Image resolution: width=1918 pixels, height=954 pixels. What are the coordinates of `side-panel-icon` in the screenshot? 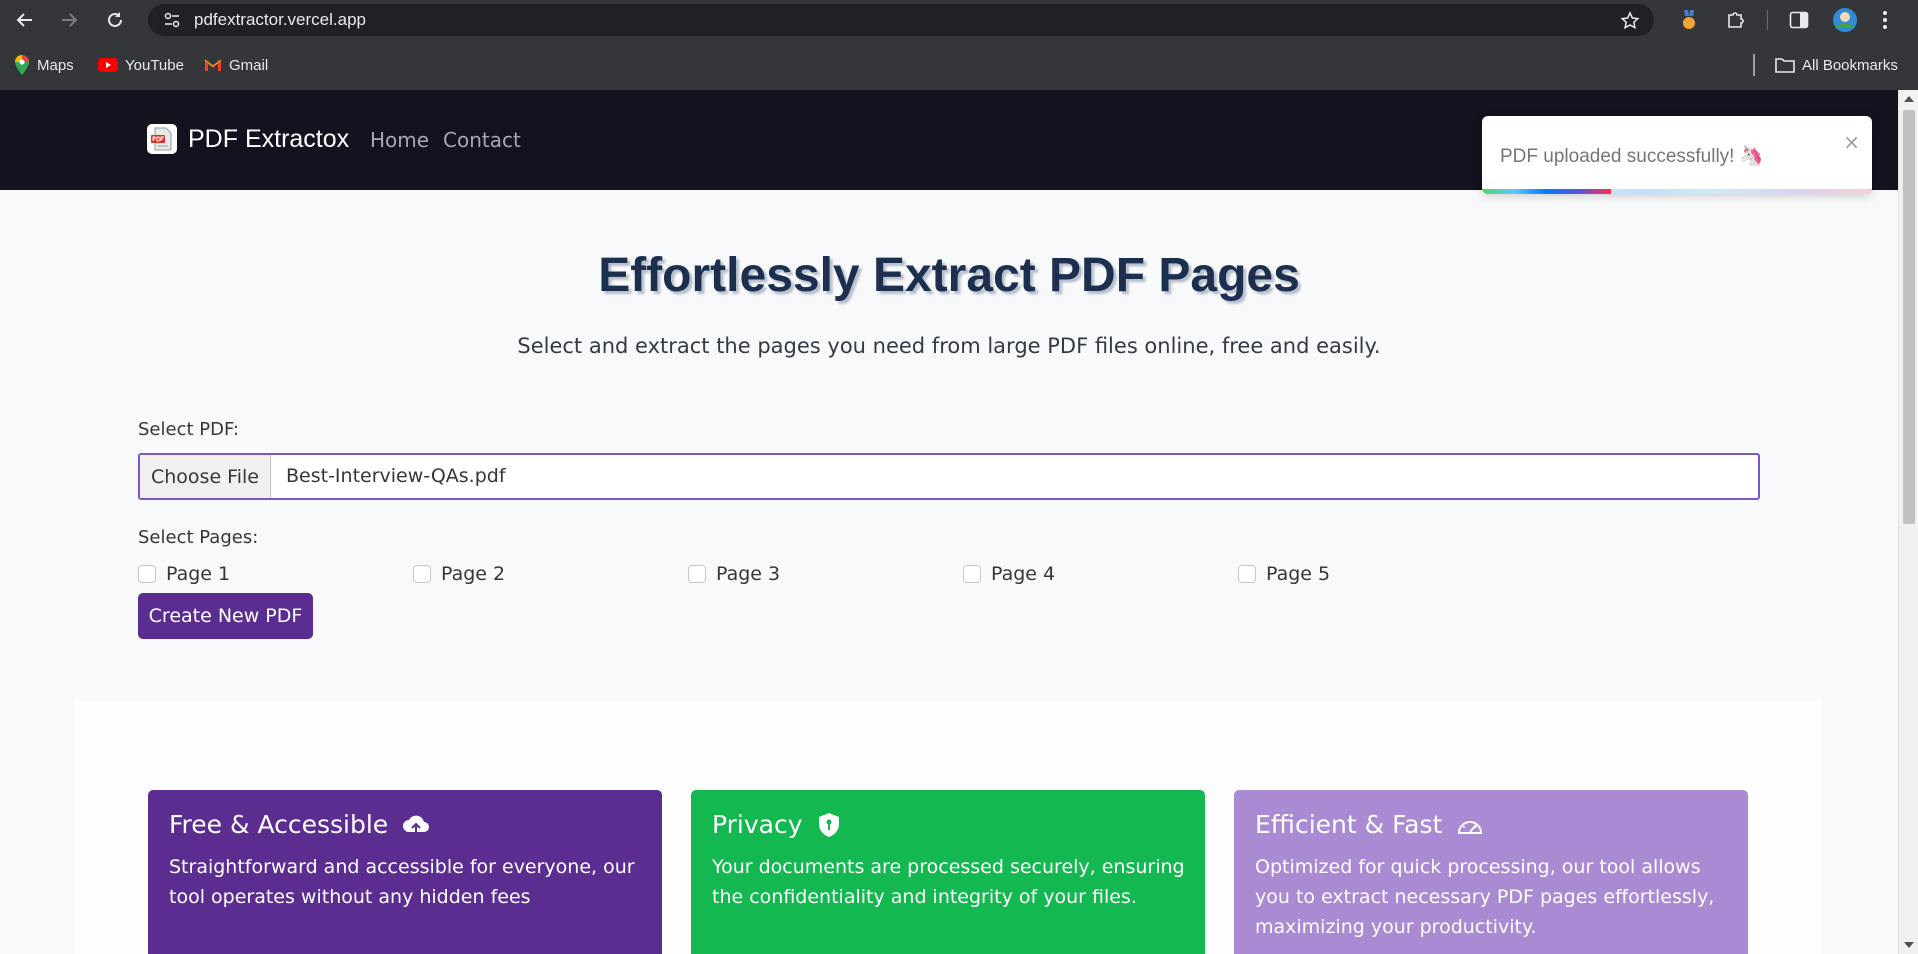 It's located at (1799, 20).